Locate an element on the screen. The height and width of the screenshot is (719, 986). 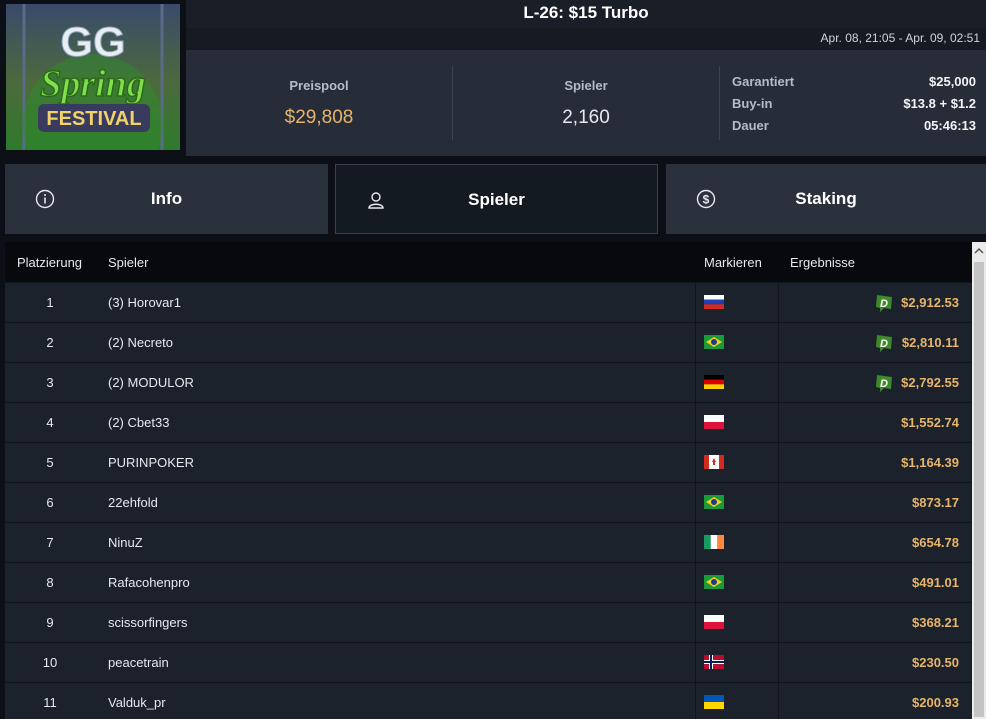
result-cell: $1,552.74 is located at coordinates (930, 422).